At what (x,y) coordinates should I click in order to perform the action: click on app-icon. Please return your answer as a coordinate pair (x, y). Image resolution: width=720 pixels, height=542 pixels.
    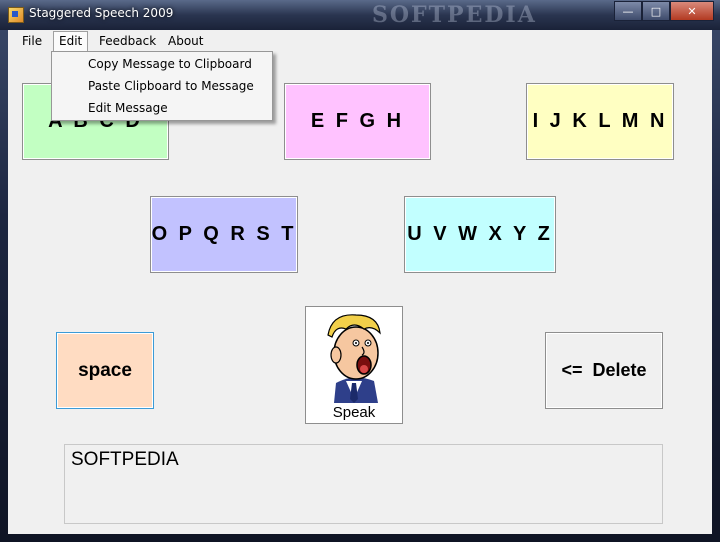
    Looking at the image, I should click on (16, 15).